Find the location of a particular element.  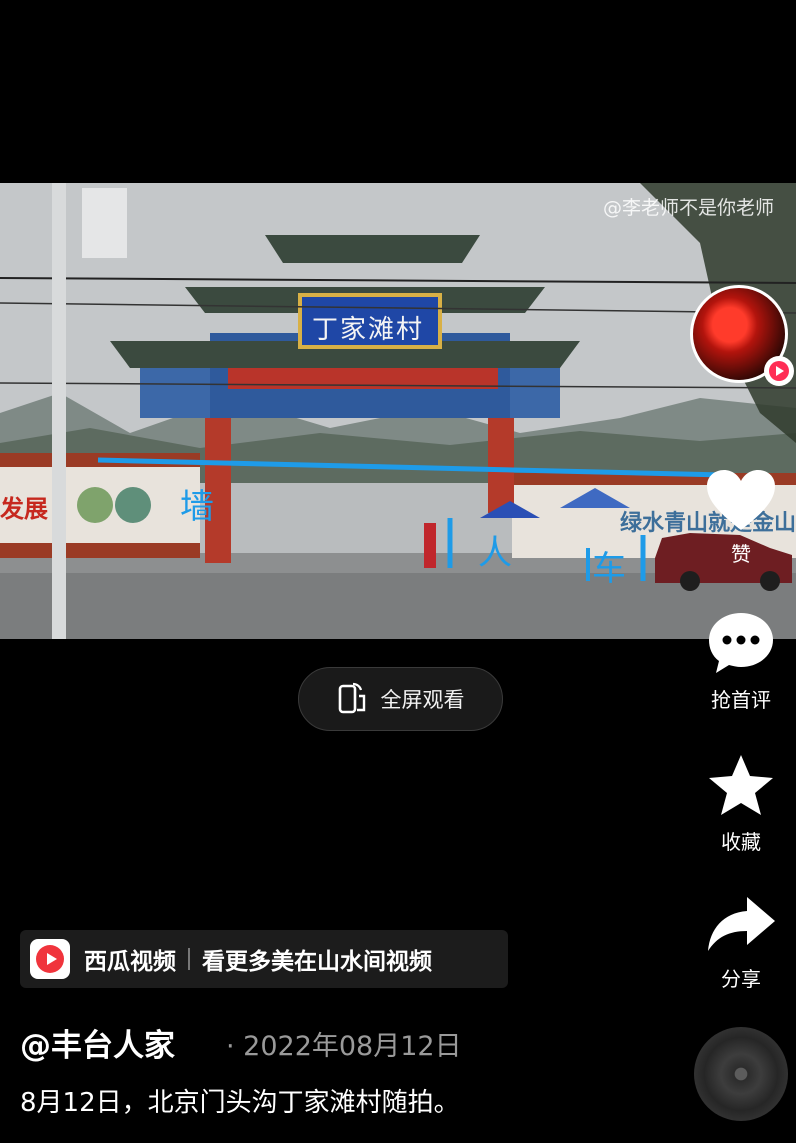

annotation-wall: 墙 is located at coordinates (197, 507).